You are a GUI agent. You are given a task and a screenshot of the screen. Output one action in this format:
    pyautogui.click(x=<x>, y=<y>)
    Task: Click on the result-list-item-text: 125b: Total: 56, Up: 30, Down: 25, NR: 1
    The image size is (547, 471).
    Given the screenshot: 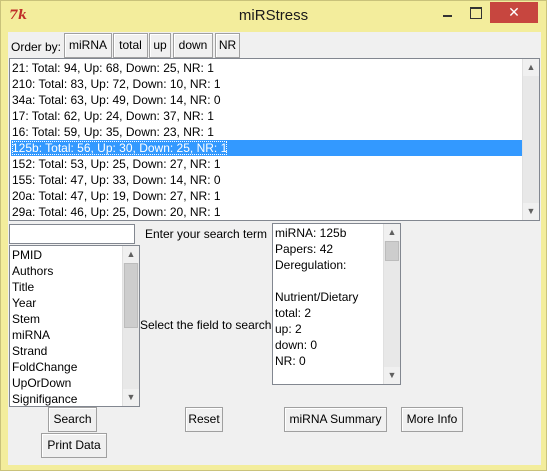 What is the action you would take?
    pyautogui.click(x=120, y=148)
    